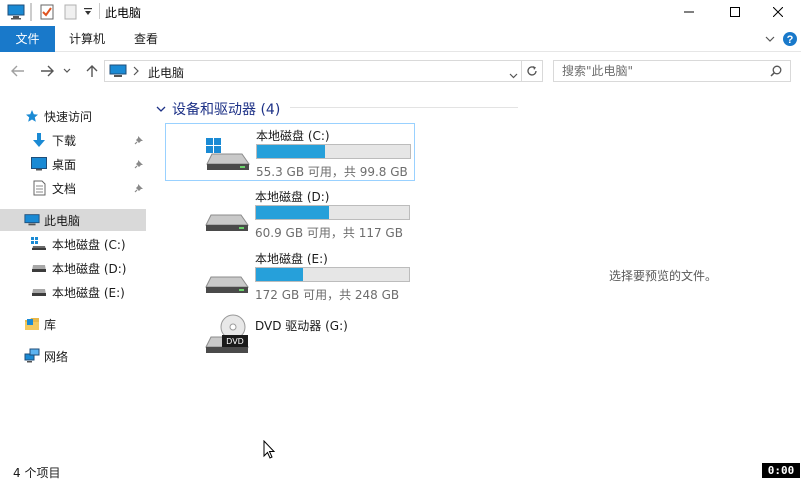 The width and height of the screenshot is (801, 480). I want to click on download-icon, so click(39, 140).